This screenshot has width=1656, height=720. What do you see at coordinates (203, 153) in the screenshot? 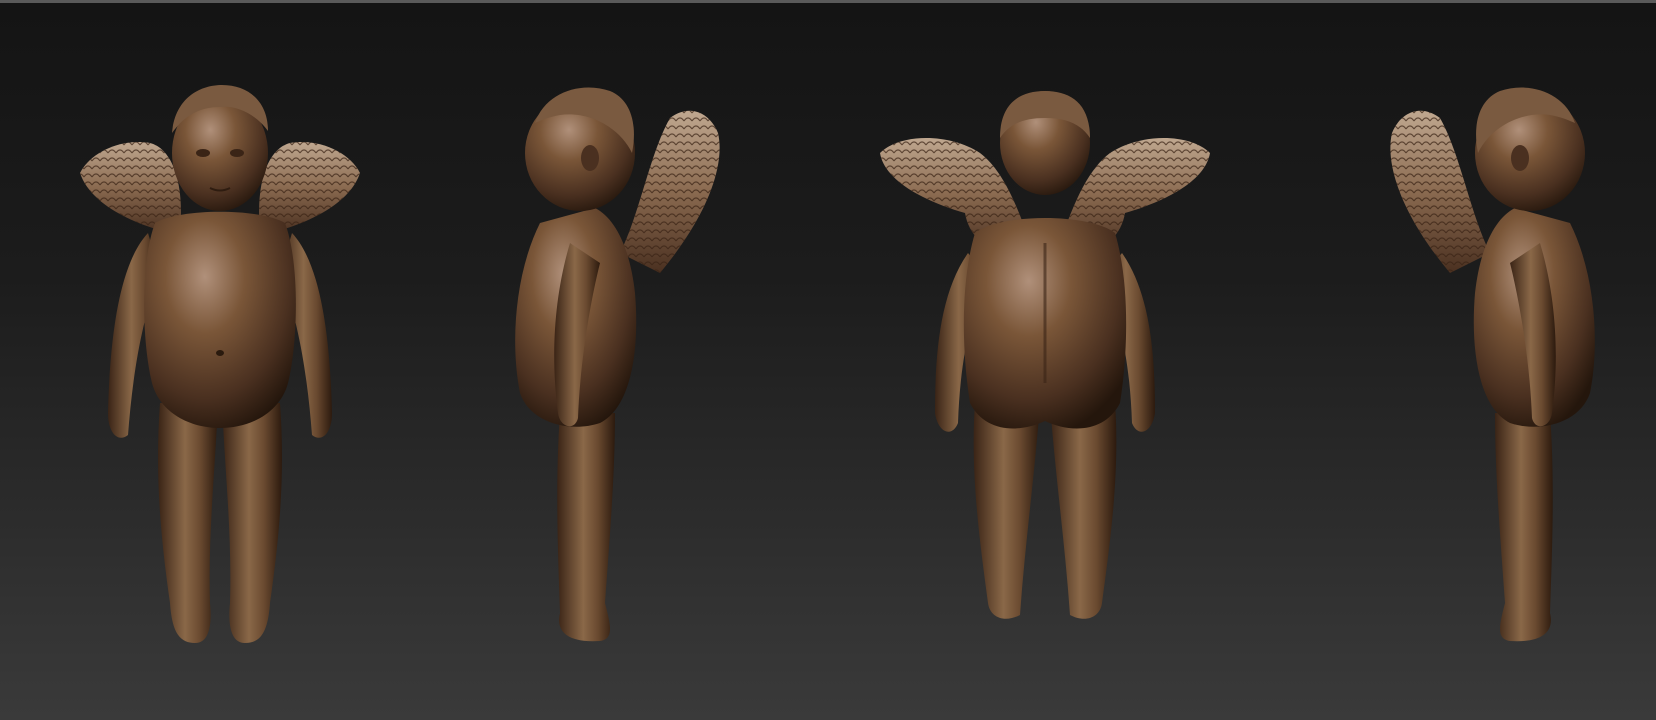
I see `left-eye` at bounding box center [203, 153].